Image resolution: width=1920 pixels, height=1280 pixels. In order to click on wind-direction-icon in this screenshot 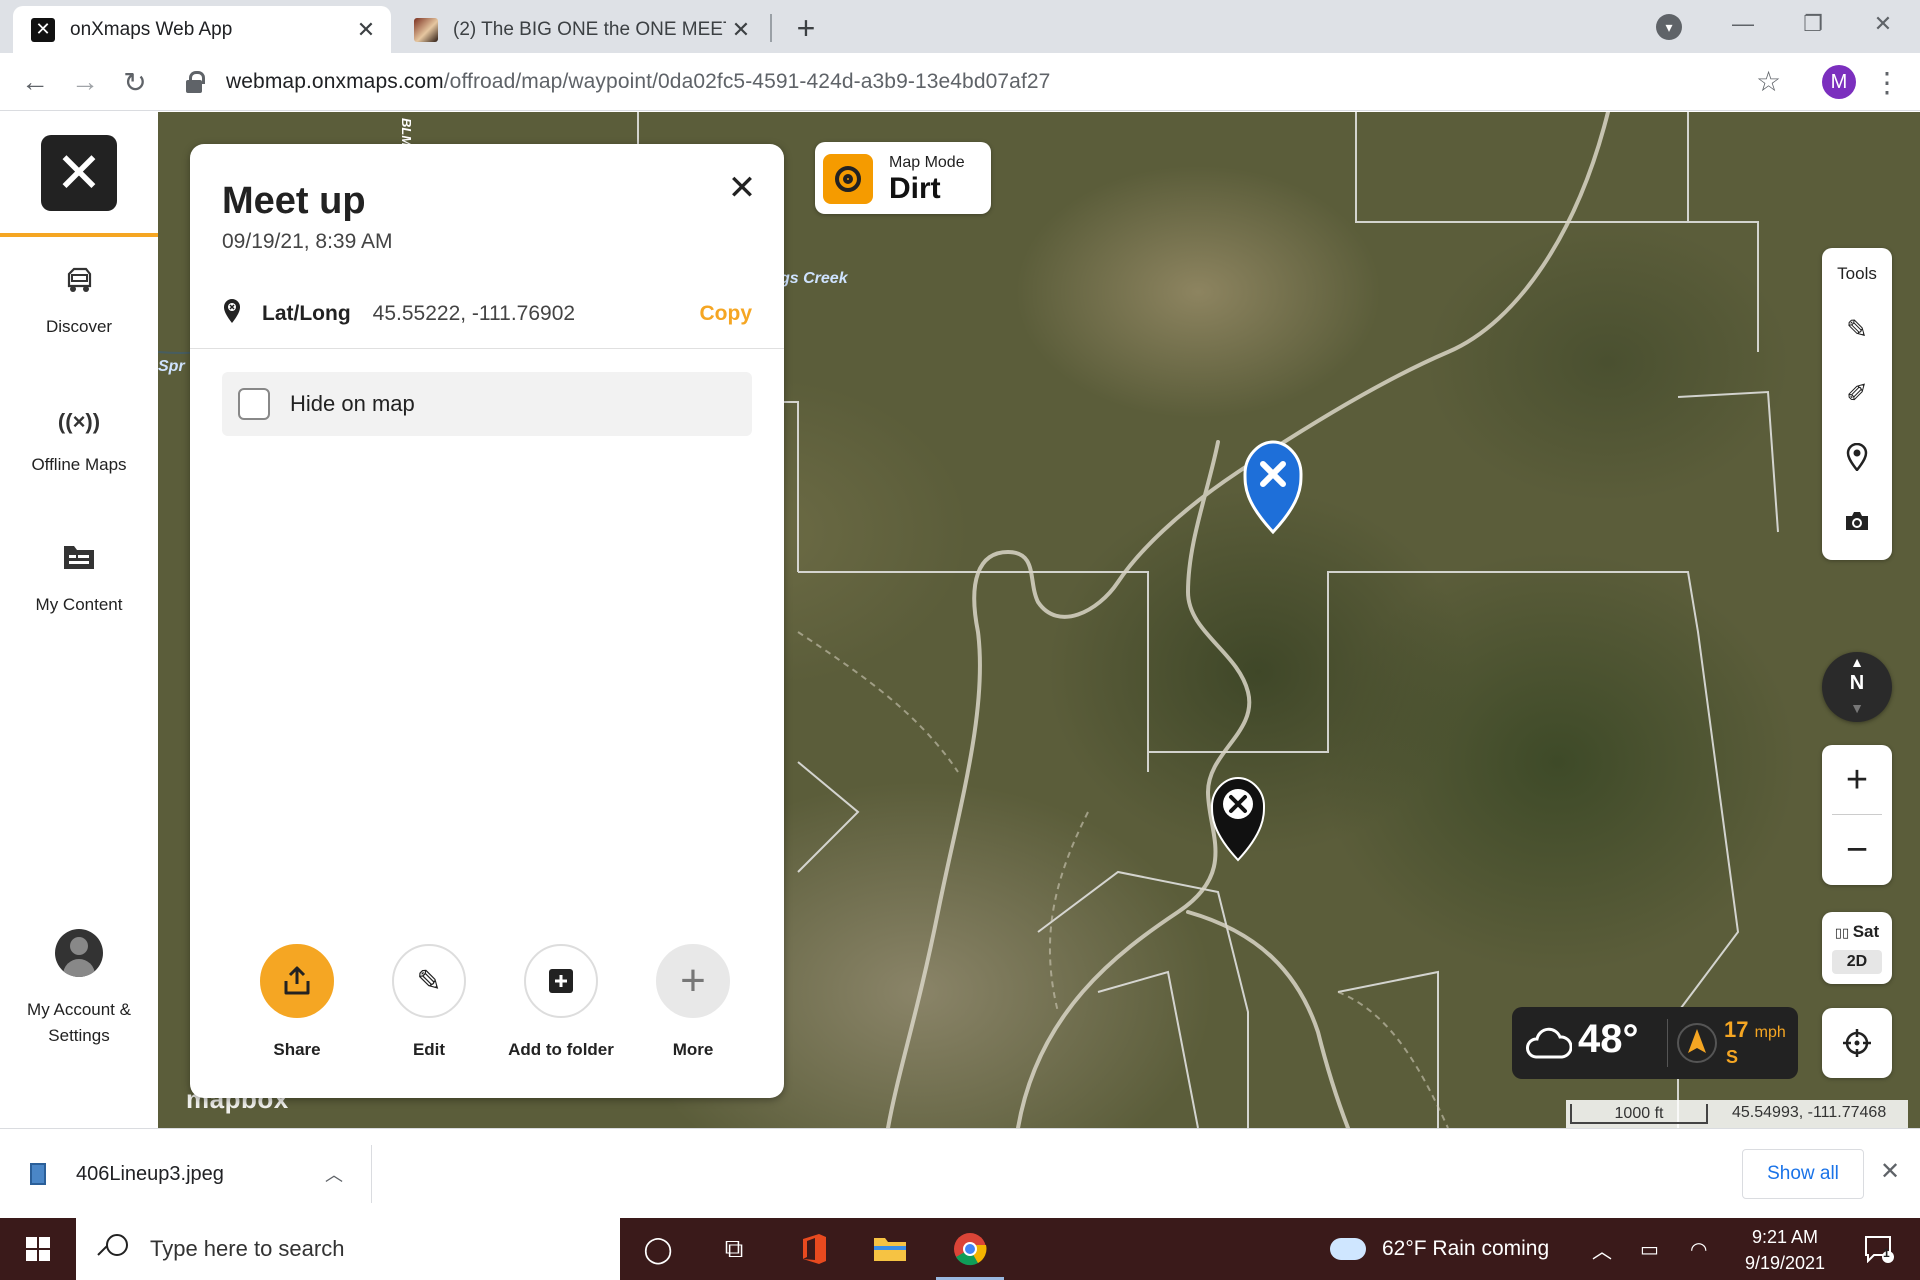, I will do `click(1697, 1043)`.